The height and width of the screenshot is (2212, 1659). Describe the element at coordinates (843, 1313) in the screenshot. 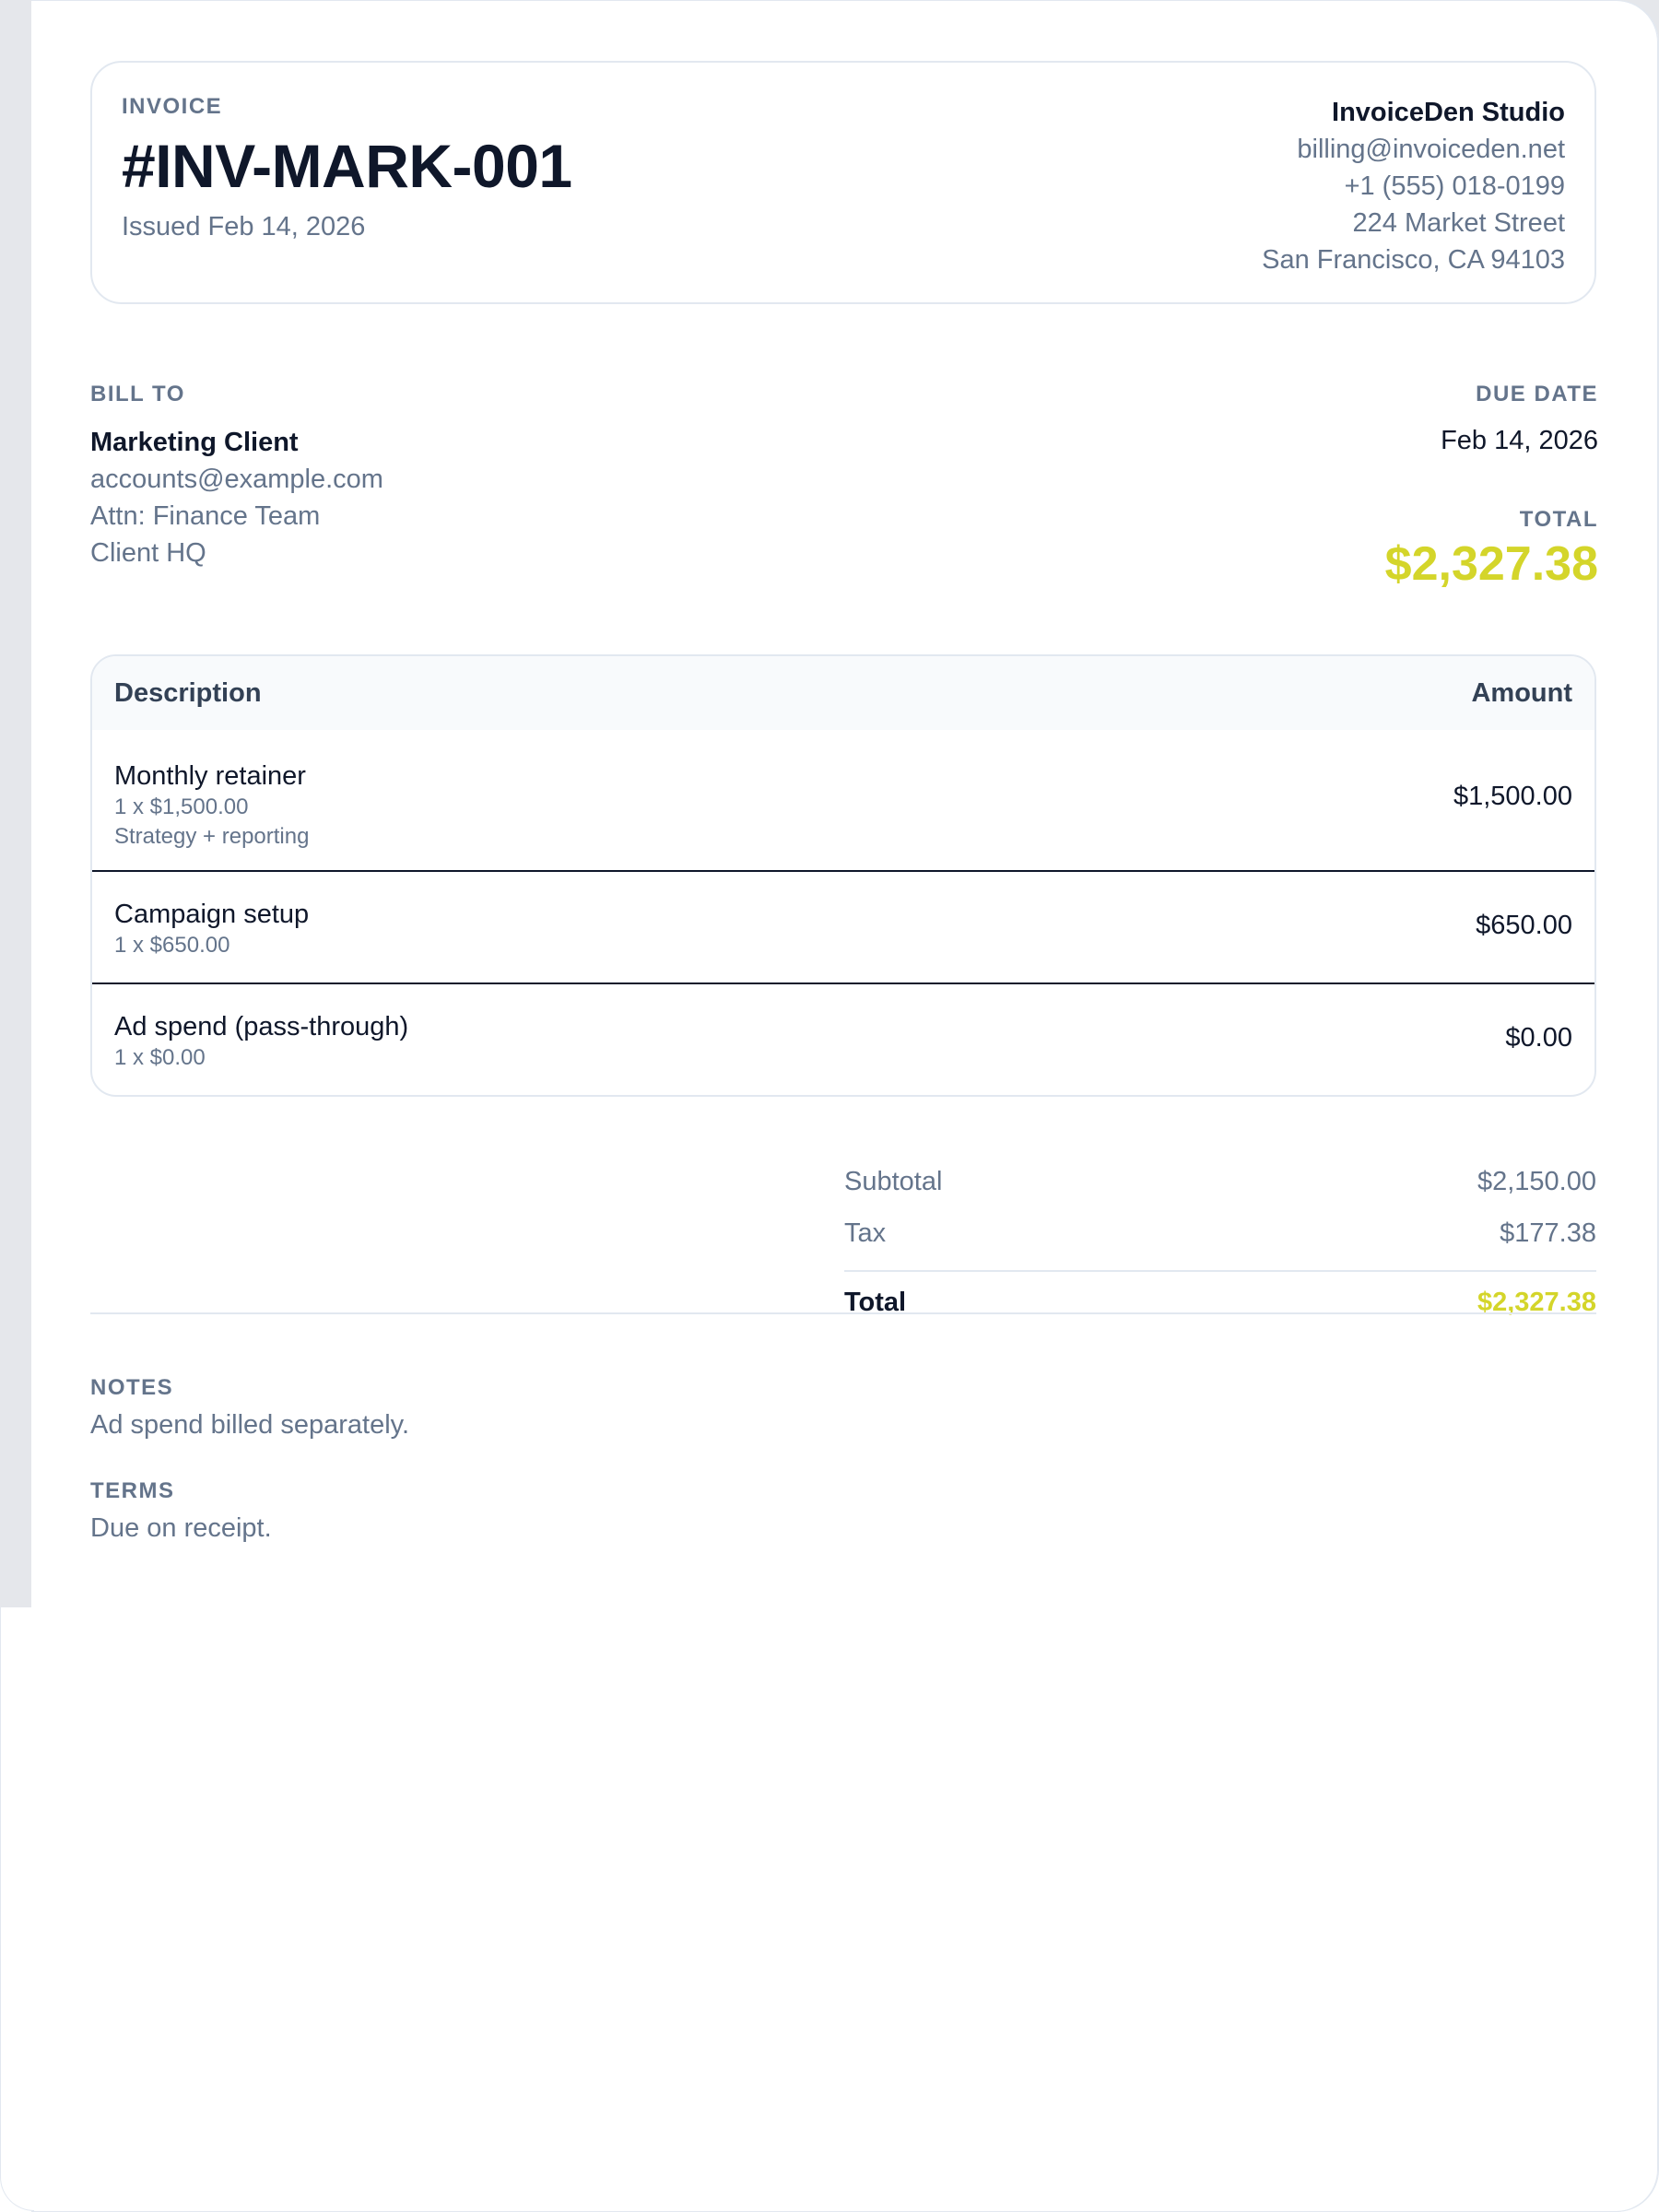

I see `divider` at that location.